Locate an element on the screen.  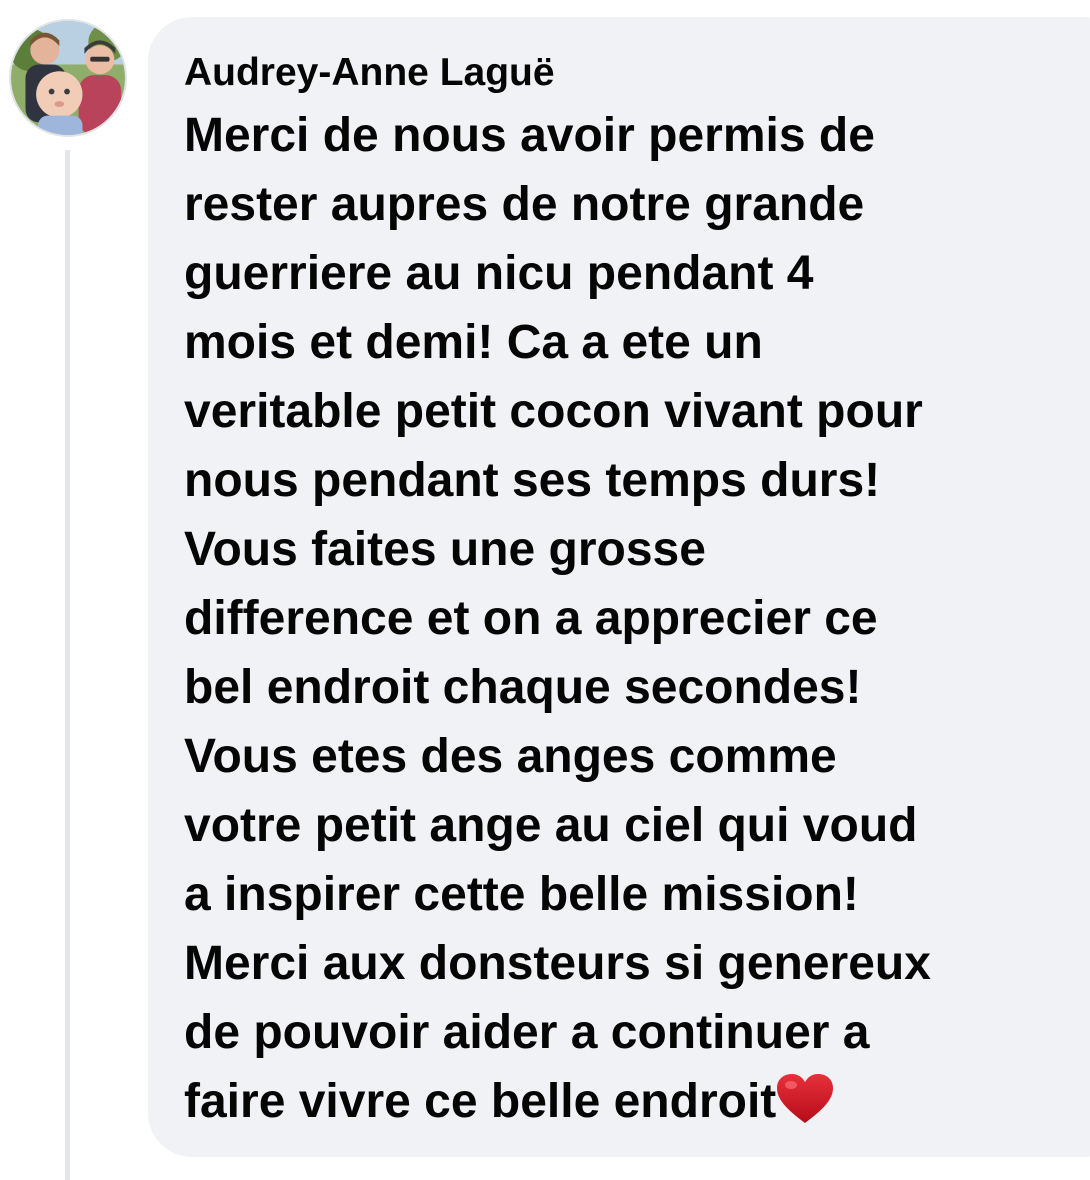
comment-text-line: Merci de nous avoir permis de is located at coordinates (529, 135).